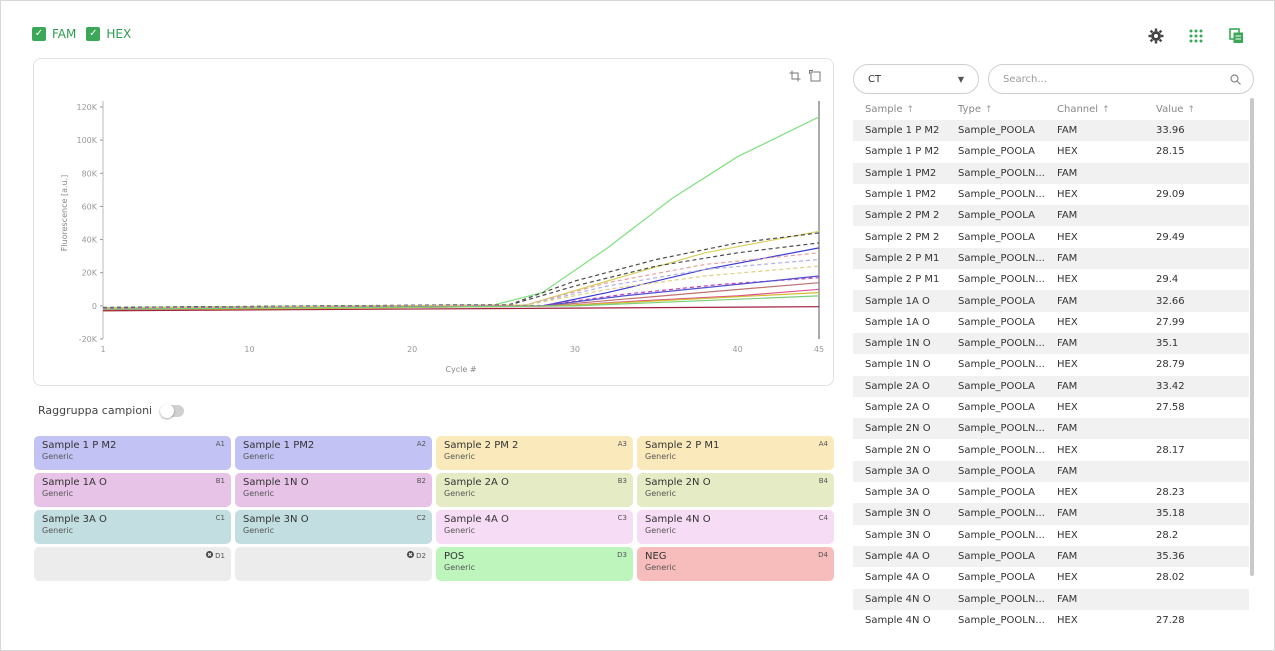 This screenshot has width=1275, height=651. Describe the element at coordinates (1196, 258) in the screenshot. I see `table-cell` at that location.